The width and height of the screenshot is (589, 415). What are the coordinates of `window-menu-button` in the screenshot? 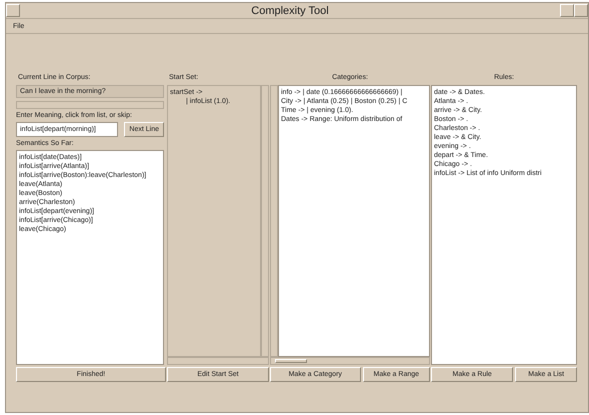 It's located at (13, 10).